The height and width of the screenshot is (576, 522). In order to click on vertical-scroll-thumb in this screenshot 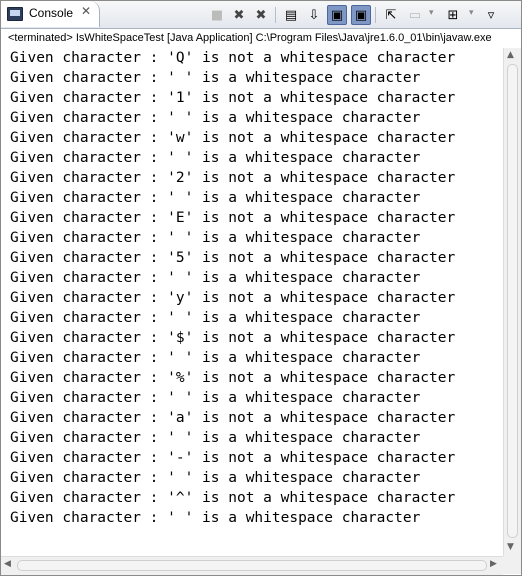, I will do `click(512, 301)`.